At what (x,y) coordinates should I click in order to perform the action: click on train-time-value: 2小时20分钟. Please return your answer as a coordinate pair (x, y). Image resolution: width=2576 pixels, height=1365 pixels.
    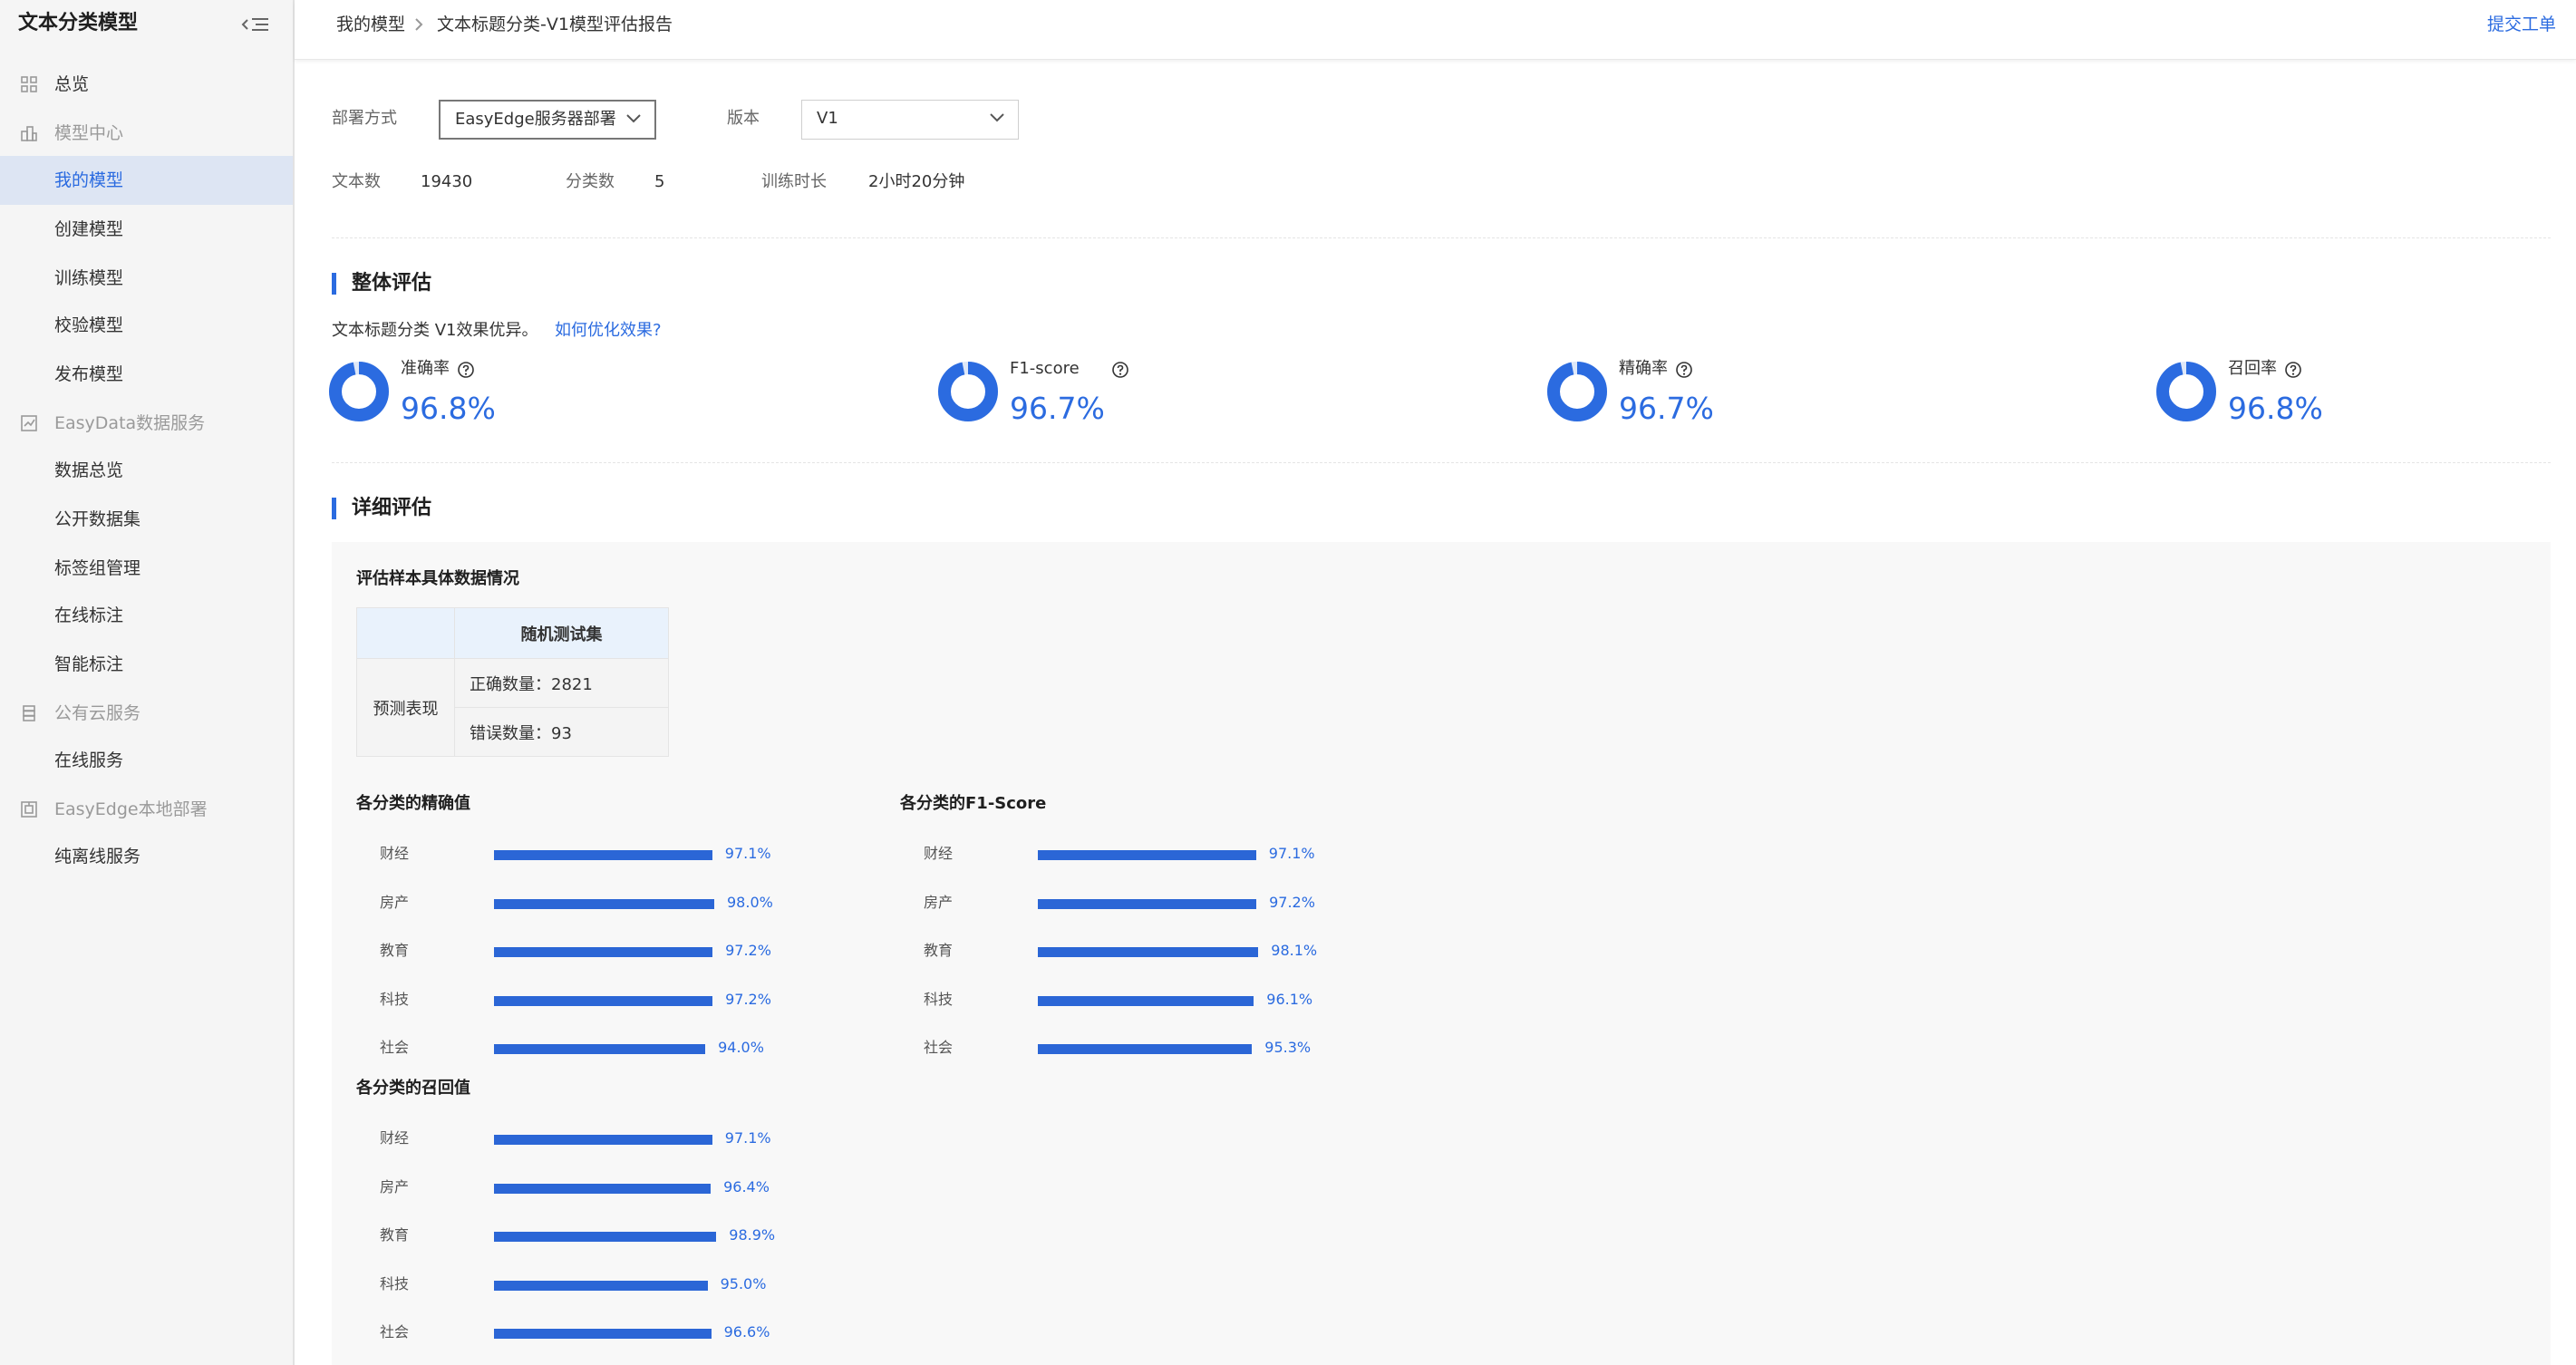
    Looking at the image, I should click on (916, 182).